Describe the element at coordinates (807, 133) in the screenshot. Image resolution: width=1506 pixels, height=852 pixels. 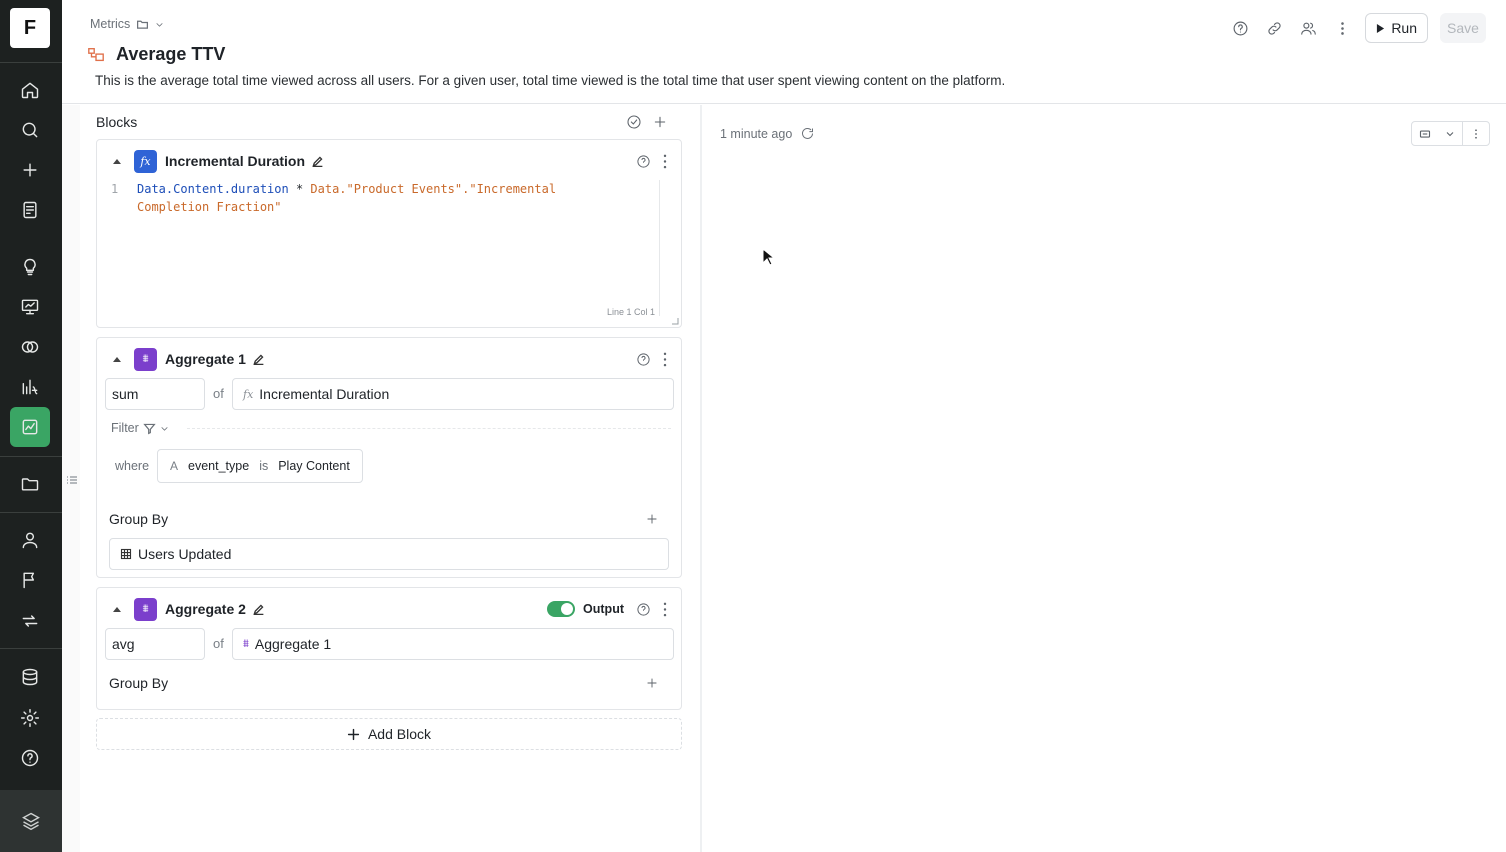
I see `refresh-icon` at that location.